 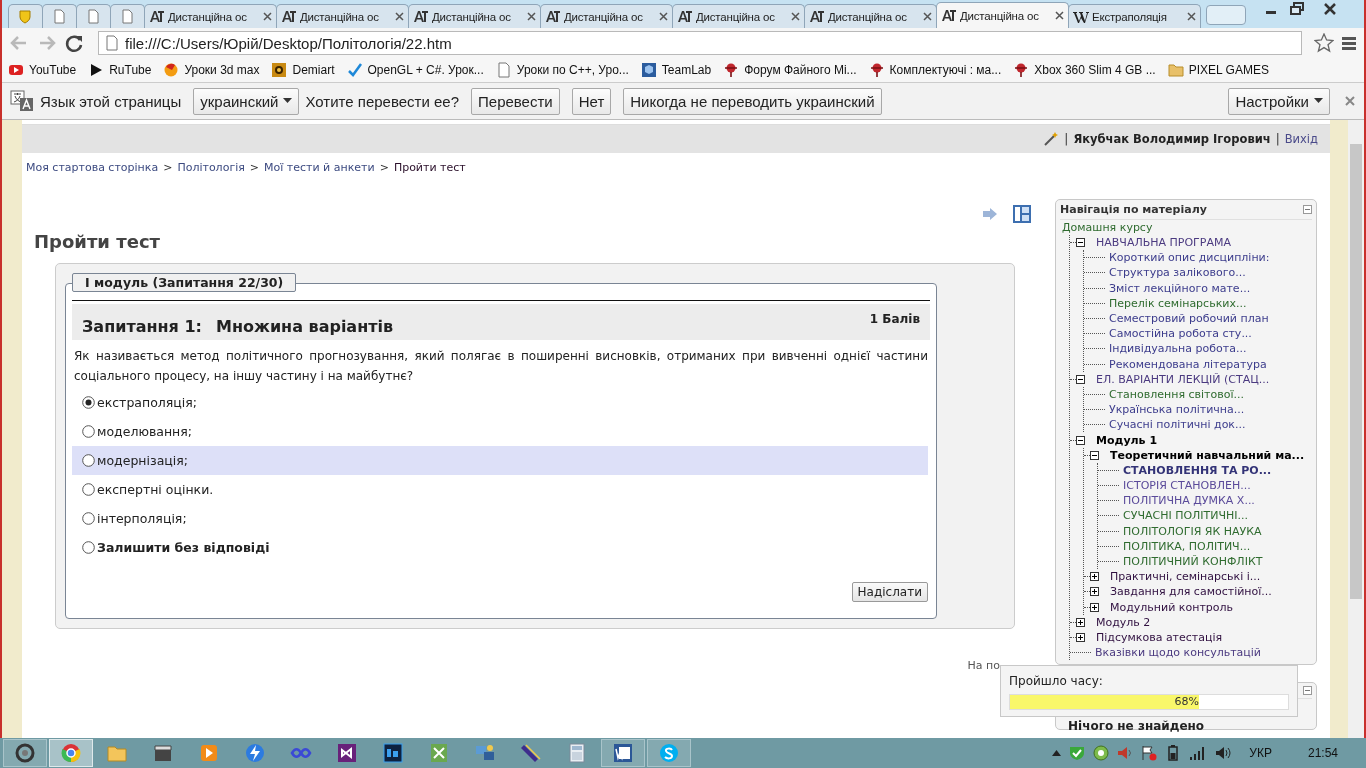 What do you see at coordinates (1188, 364) in the screenshot?
I see `nav-link: Рекомендована література` at bounding box center [1188, 364].